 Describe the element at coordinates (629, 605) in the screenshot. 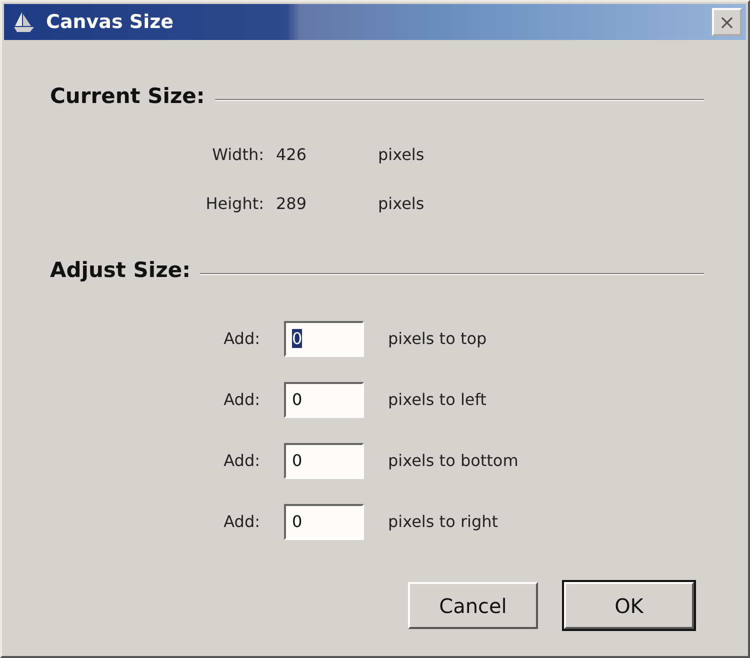

I see `ok-button: OK` at that location.